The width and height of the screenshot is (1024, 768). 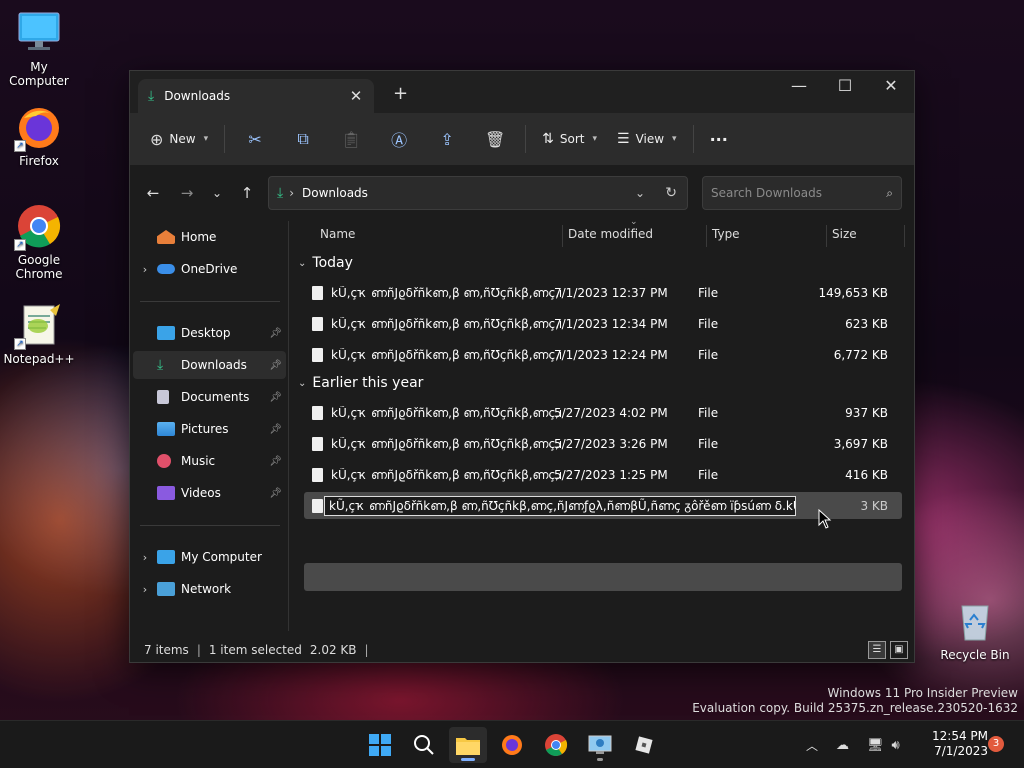 What do you see at coordinates (209, 493) in the screenshot?
I see `sidebar-item-videos: Videos 📌︎` at bounding box center [209, 493].